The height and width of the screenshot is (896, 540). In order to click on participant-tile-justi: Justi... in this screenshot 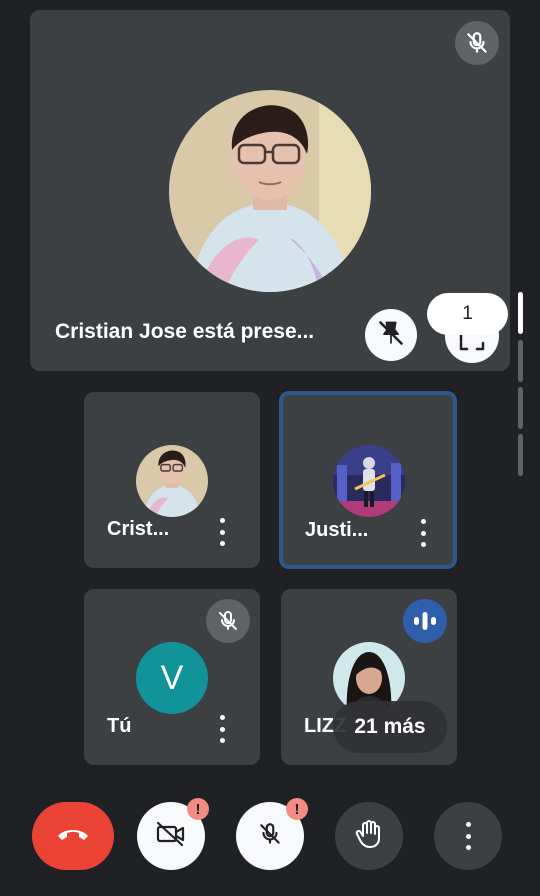, I will do `click(368, 480)`.